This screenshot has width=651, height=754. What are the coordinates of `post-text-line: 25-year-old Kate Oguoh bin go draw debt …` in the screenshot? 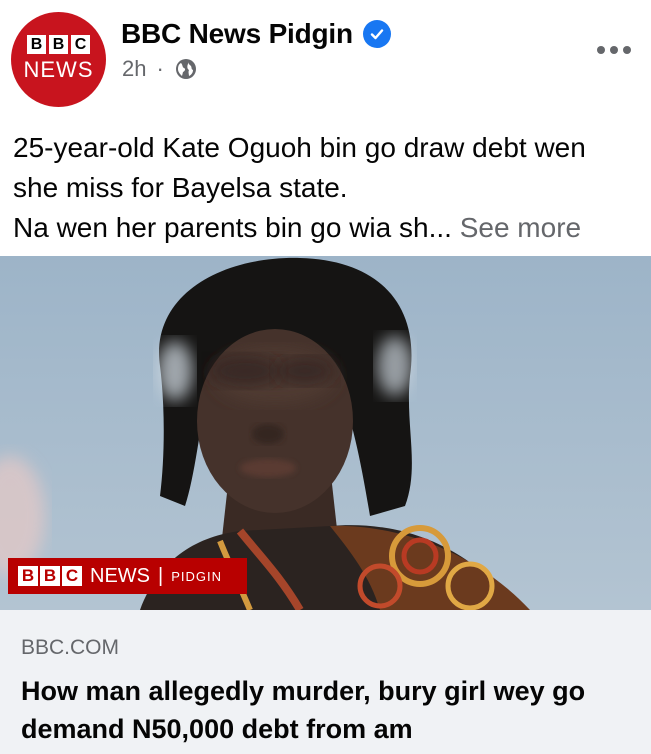 It's located at (299, 147).